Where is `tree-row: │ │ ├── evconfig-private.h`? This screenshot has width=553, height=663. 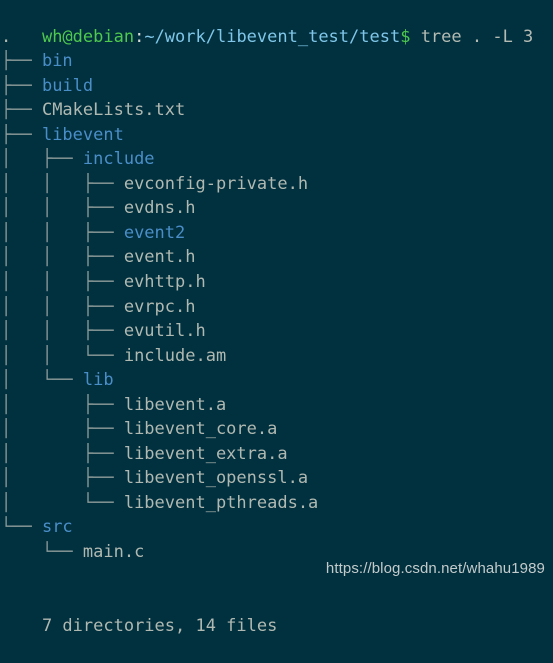
tree-row: │ │ ├── evconfig-private.h is located at coordinates (276, 184).